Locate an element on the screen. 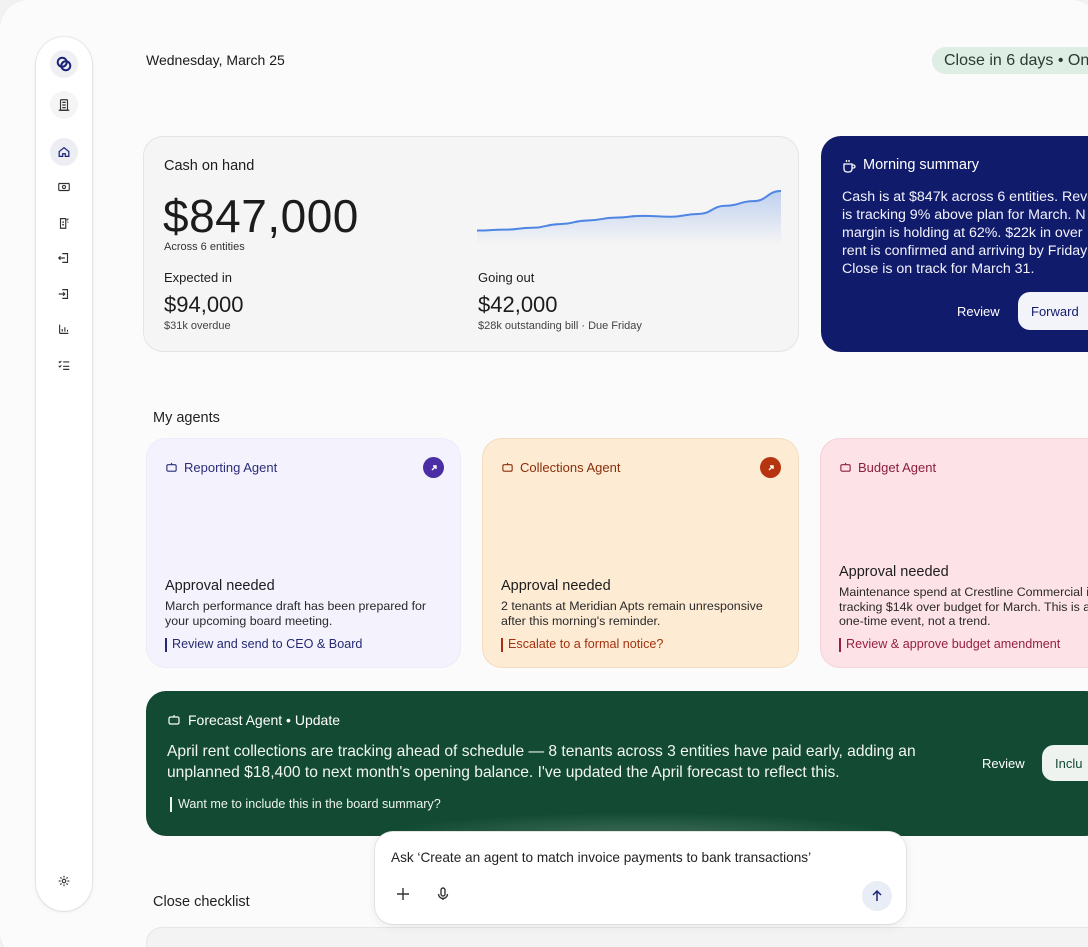 Image resolution: width=1088 pixels, height=947 pixels. forecast-include-button: Inclu is located at coordinates (1065, 763).